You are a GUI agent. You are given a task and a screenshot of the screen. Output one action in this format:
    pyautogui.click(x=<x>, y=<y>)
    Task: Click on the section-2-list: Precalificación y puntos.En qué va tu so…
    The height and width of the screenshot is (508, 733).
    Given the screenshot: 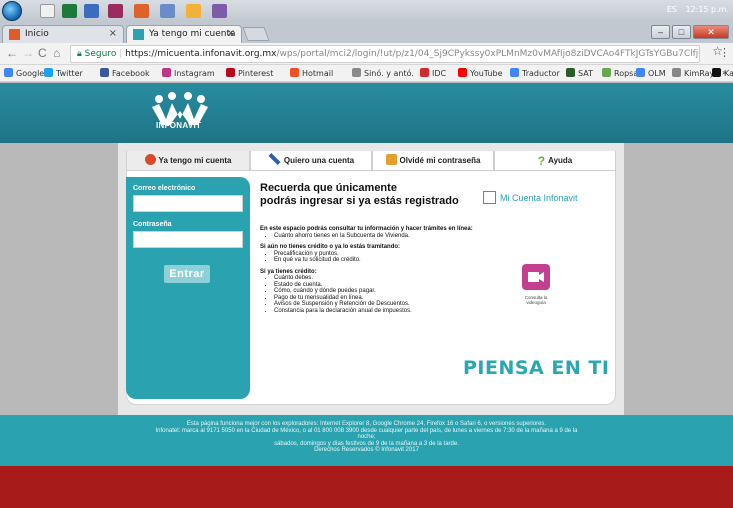 What is the action you would take?
    pyautogui.click(x=387, y=257)
    